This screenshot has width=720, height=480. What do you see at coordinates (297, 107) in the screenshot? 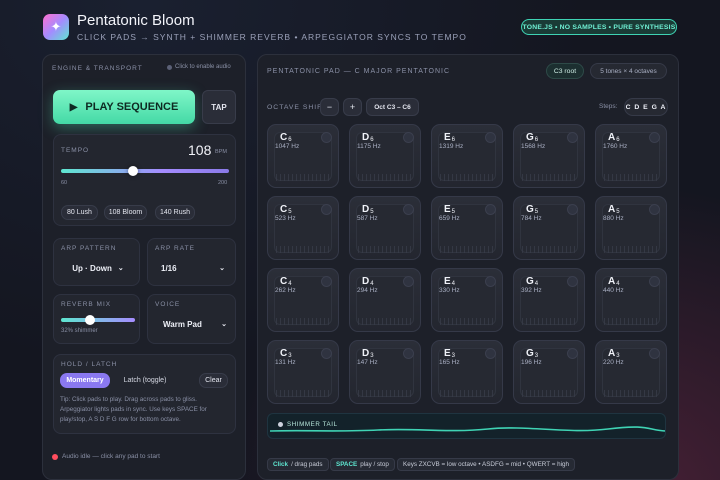
I see `octave-shift-label: OCTAVE SHIFT` at bounding box center [297, 107].